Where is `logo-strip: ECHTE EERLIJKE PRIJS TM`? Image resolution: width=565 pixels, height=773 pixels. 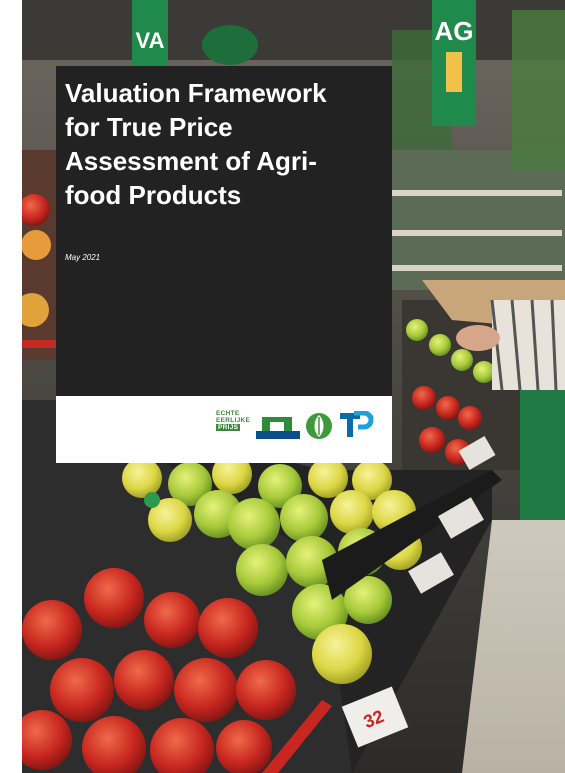
logo-strip: ECHTE EERLIJKE PRIJS TM is located at coordinates (224, 429).